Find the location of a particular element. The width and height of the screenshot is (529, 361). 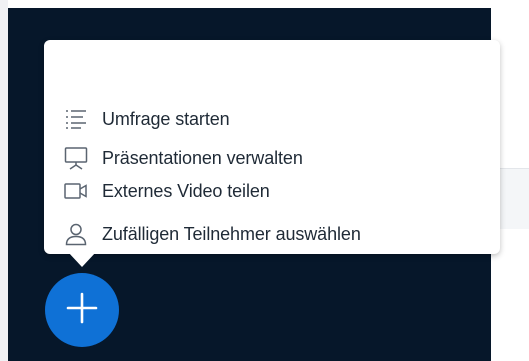

menu-item-label: Umfrage starten is located at coordinates (166, 118).